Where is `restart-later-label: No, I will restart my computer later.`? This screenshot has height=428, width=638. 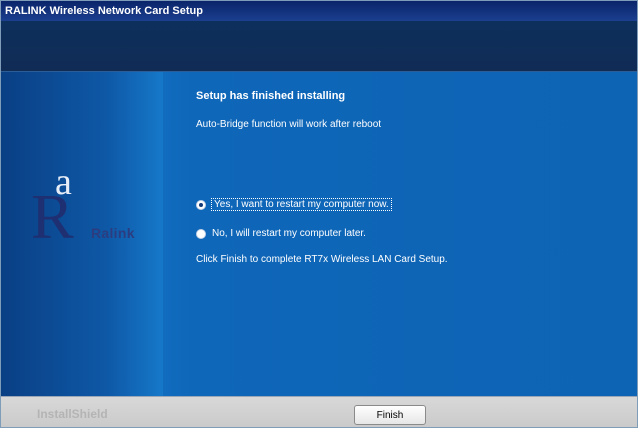
restart-later-label: No, I will restart my computer later. is located at coordinates (289, 233).